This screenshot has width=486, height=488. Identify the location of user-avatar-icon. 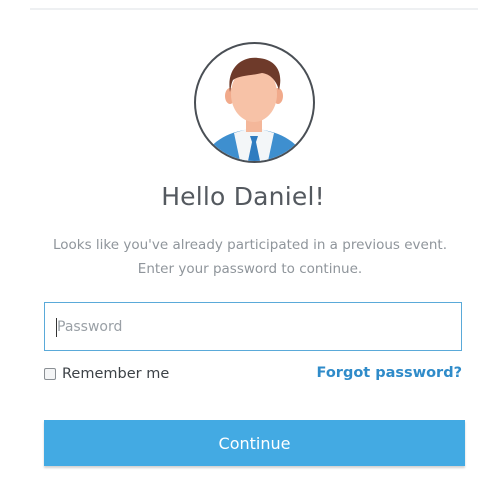
(254, 102).